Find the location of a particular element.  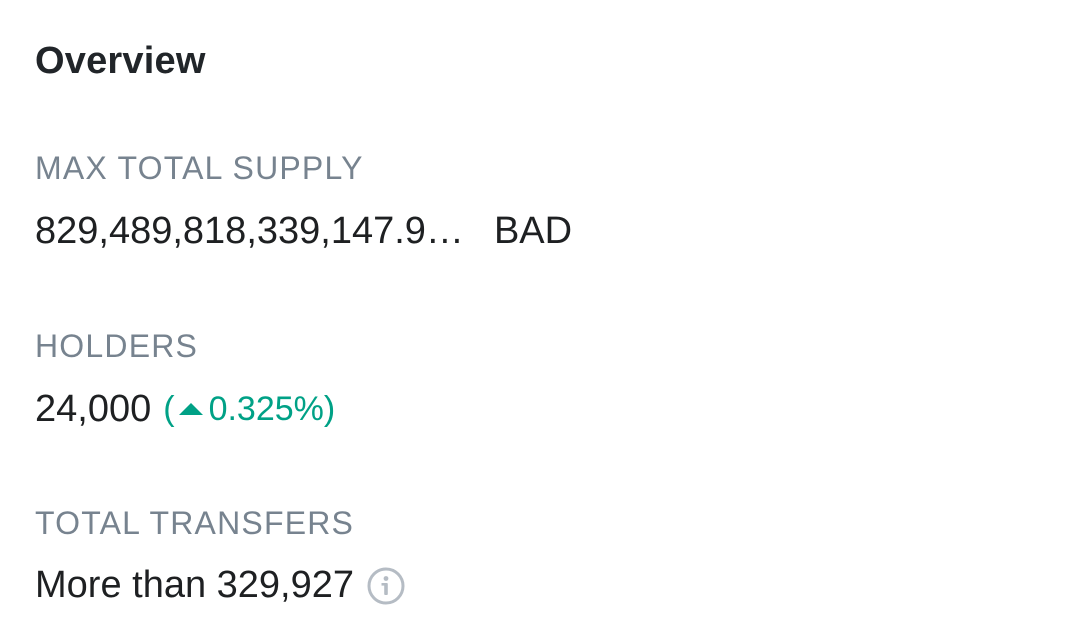

token-symbol: BAD is located at coordinates (533, 231).